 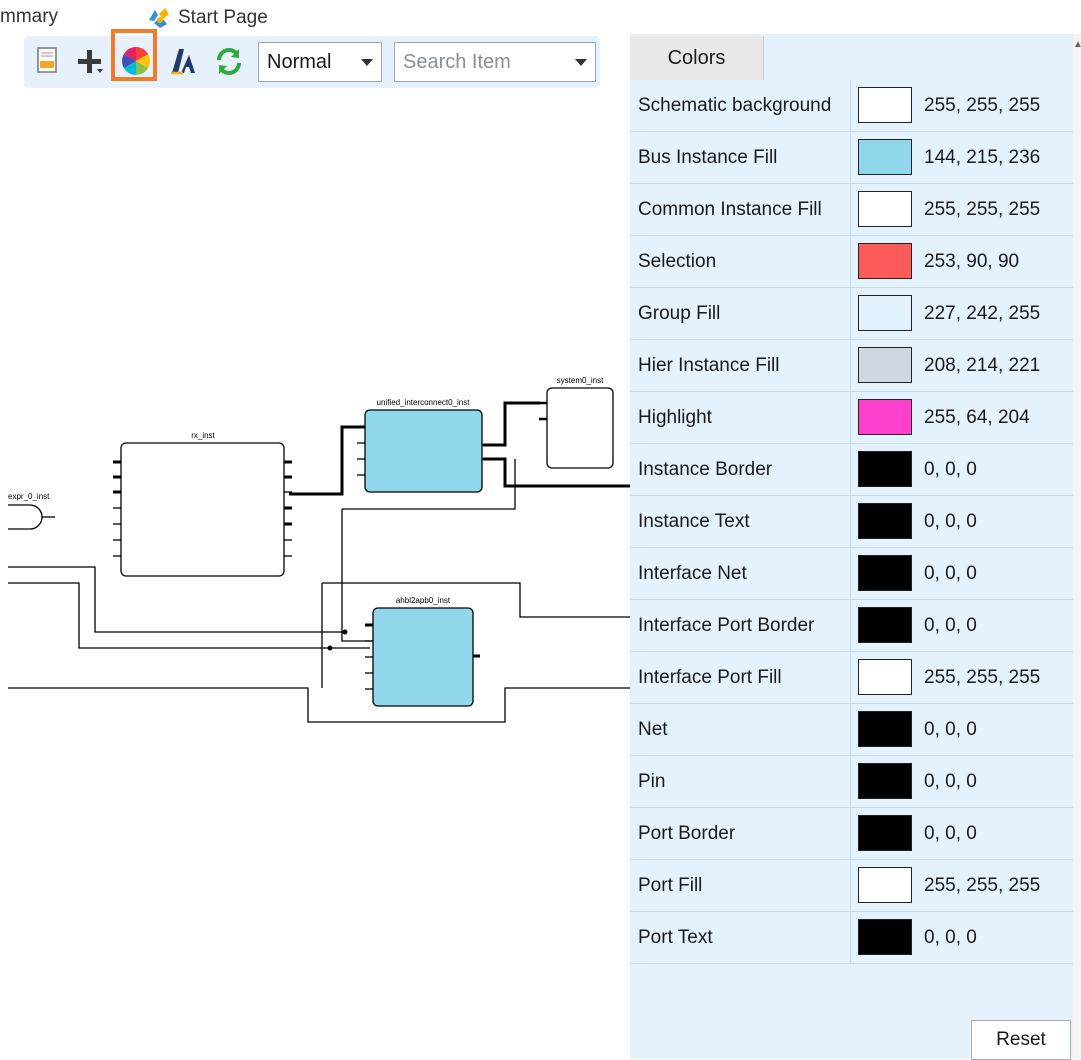 I want to click on color-row: Hier Instance Fill 208, 214, 221, so click(x=851, y=366).